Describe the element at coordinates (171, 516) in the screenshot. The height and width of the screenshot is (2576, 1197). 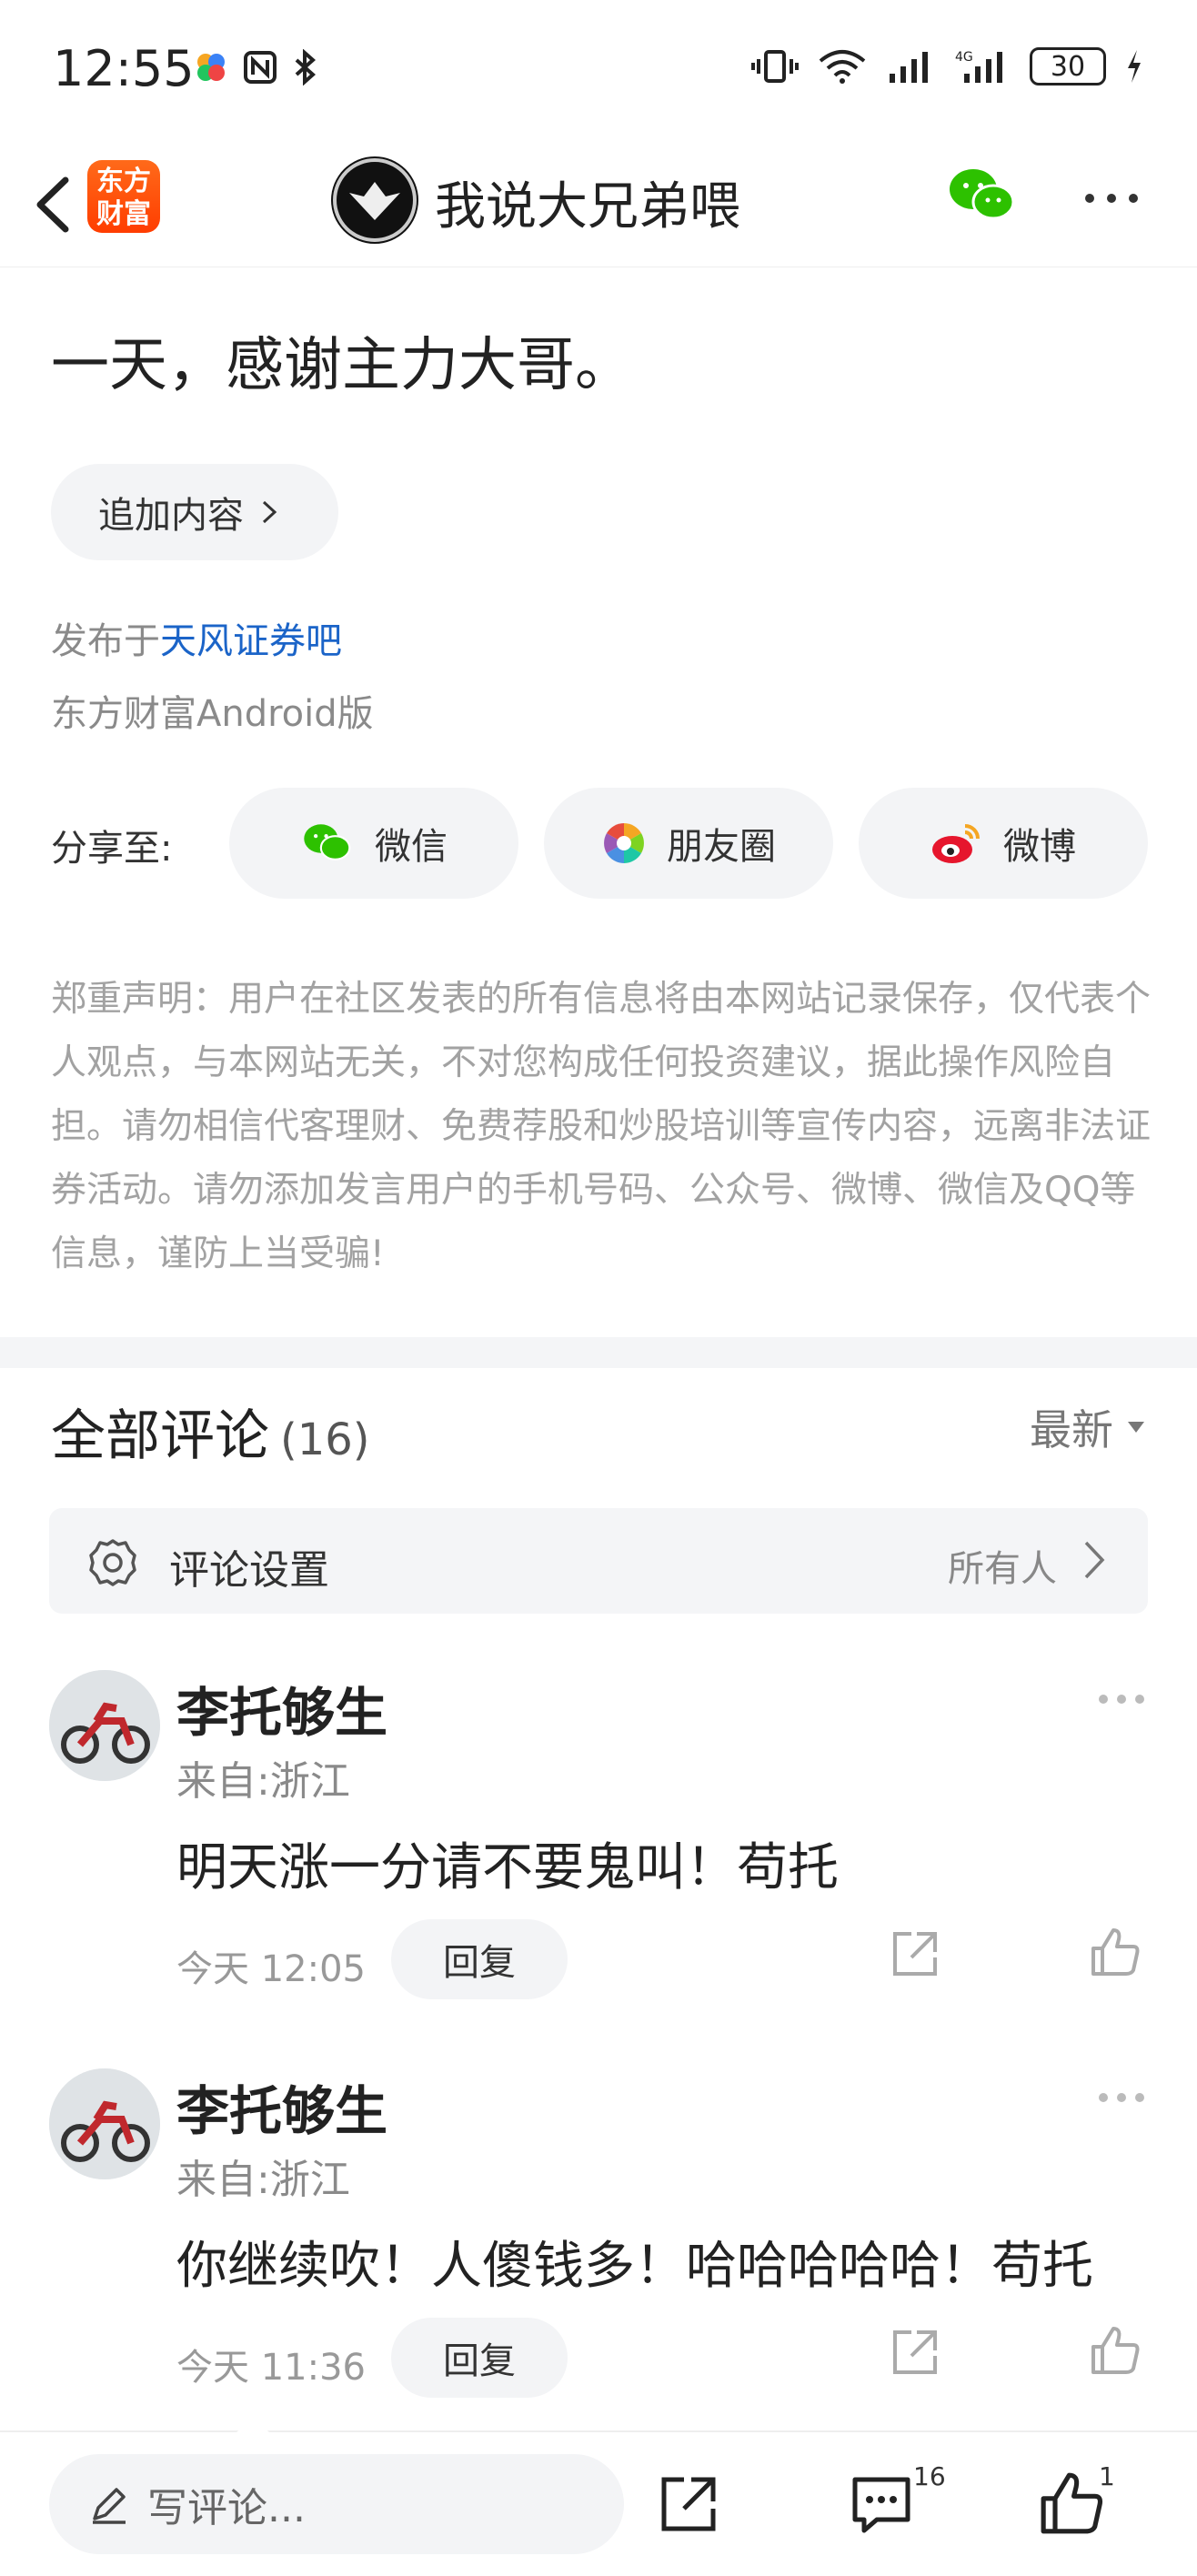
I see `add-content-label: 追加内容` at that location.